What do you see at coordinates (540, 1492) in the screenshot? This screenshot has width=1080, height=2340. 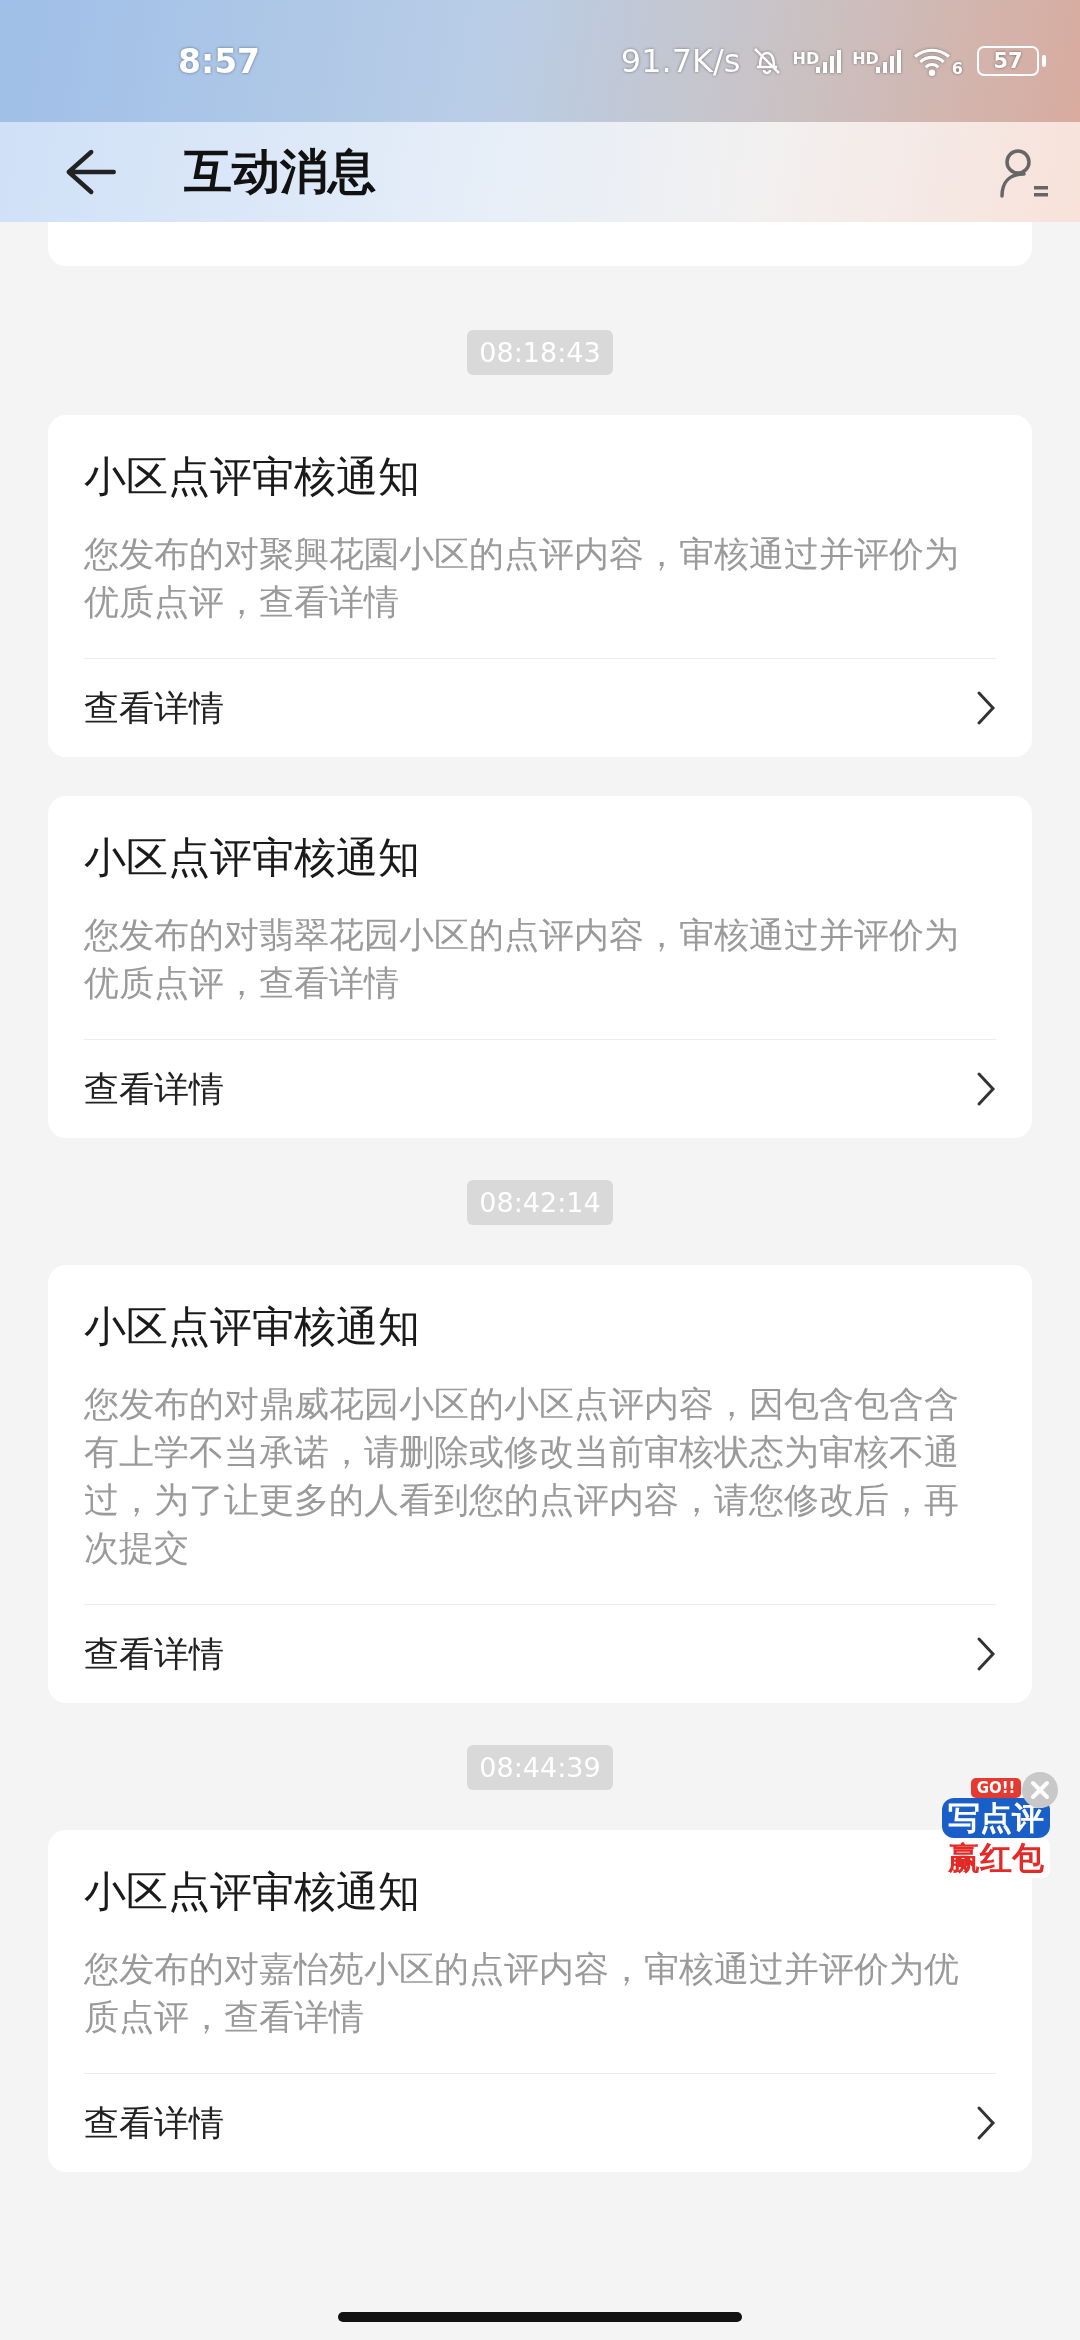 I see `card-message: 您发布的对鼎威花园小区的小区点评内容，因包含包含含有上学不当承诺，请删除或修改当前审核状态为审核不通过，为了让更多的人看到您的点评内容，请您修改后，再次提交` at bounding box center [540, 1492].